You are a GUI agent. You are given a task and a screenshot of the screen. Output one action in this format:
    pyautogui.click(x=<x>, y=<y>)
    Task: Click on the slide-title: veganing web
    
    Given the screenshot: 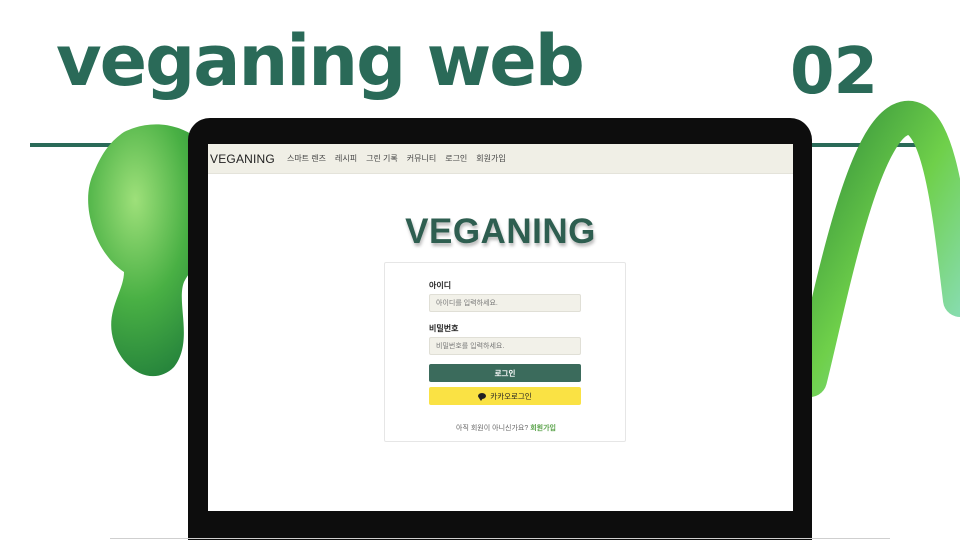 What is the action you would take?
    pyautogui.click(x=320, y=61)
    